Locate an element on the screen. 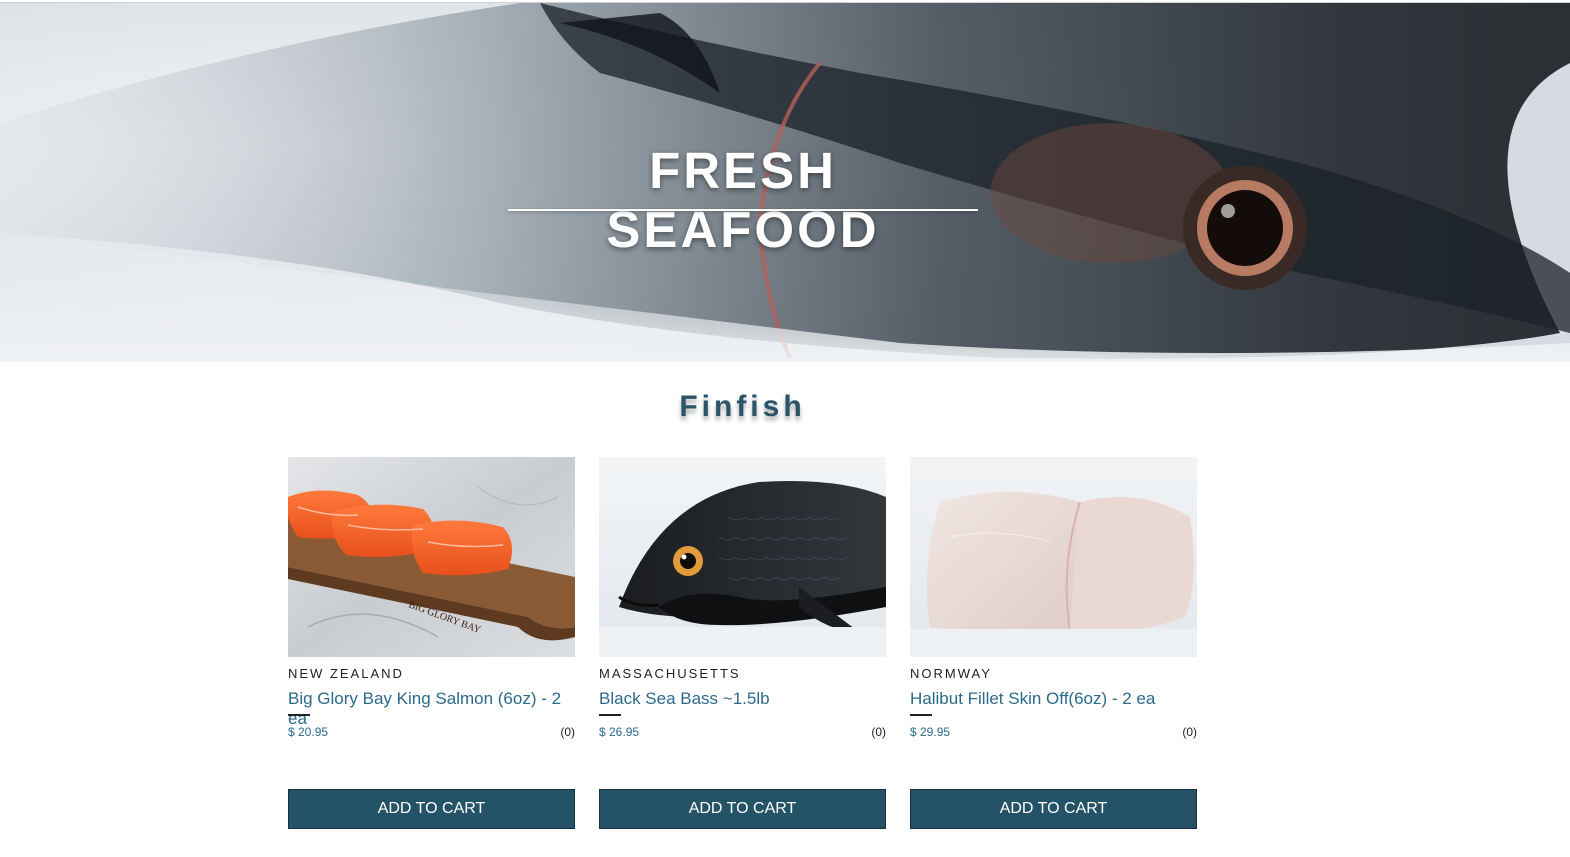  product-price: $ 26.95 is located at coordinates (619, 732).